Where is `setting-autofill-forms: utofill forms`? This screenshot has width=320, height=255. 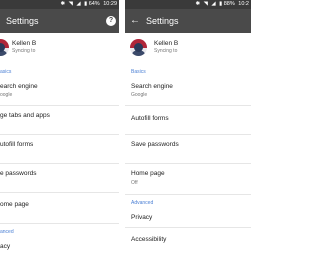 setting-autofill-forms: utofill forms is located at coordinates (59, 149).